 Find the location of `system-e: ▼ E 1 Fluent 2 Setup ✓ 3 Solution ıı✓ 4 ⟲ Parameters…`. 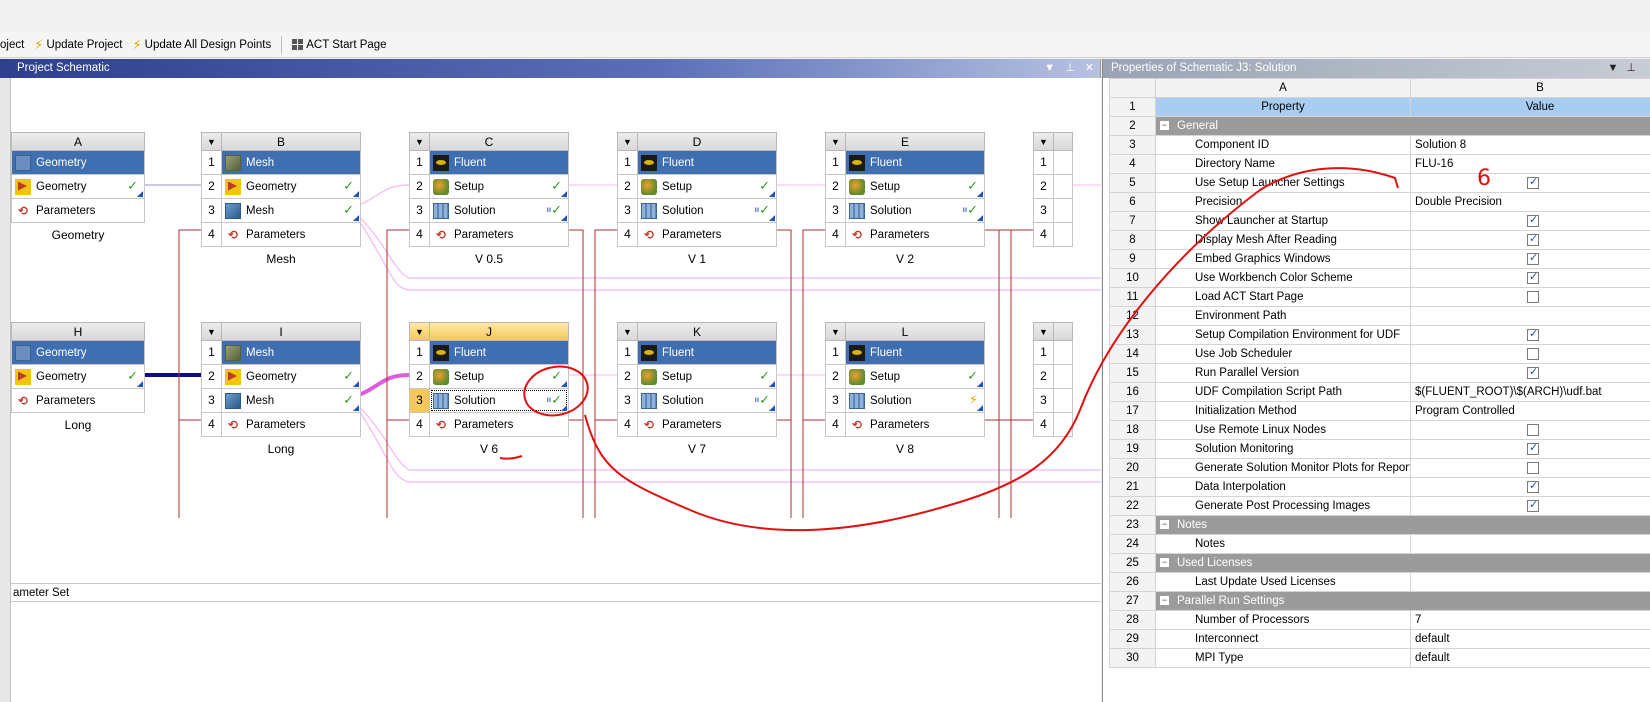

system-e: ▼ E 1 Fluent 2 Setup ✓ 3 Solution ıı✓ 4 ⟲ Parameters… is located at coordinates (905, 199).